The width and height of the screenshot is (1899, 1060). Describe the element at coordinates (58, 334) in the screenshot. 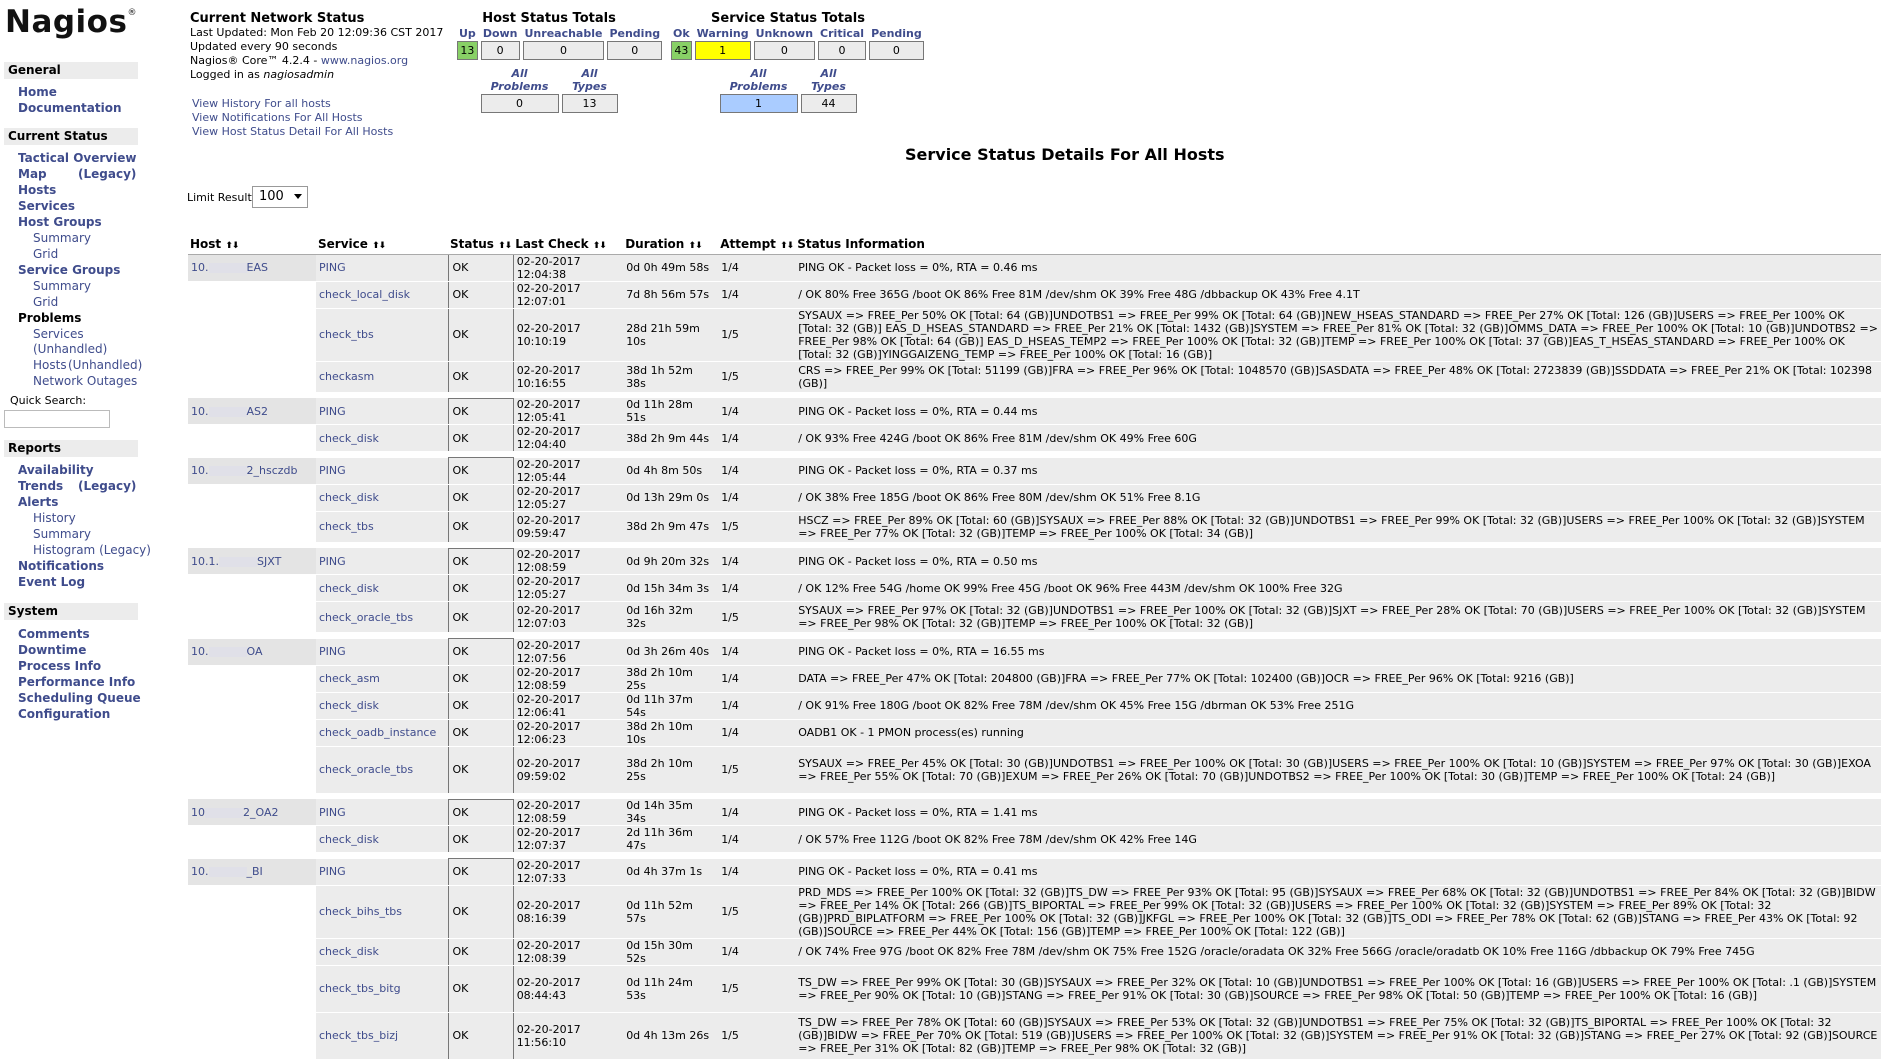

I see `nav-problems-services: Services` at that location.